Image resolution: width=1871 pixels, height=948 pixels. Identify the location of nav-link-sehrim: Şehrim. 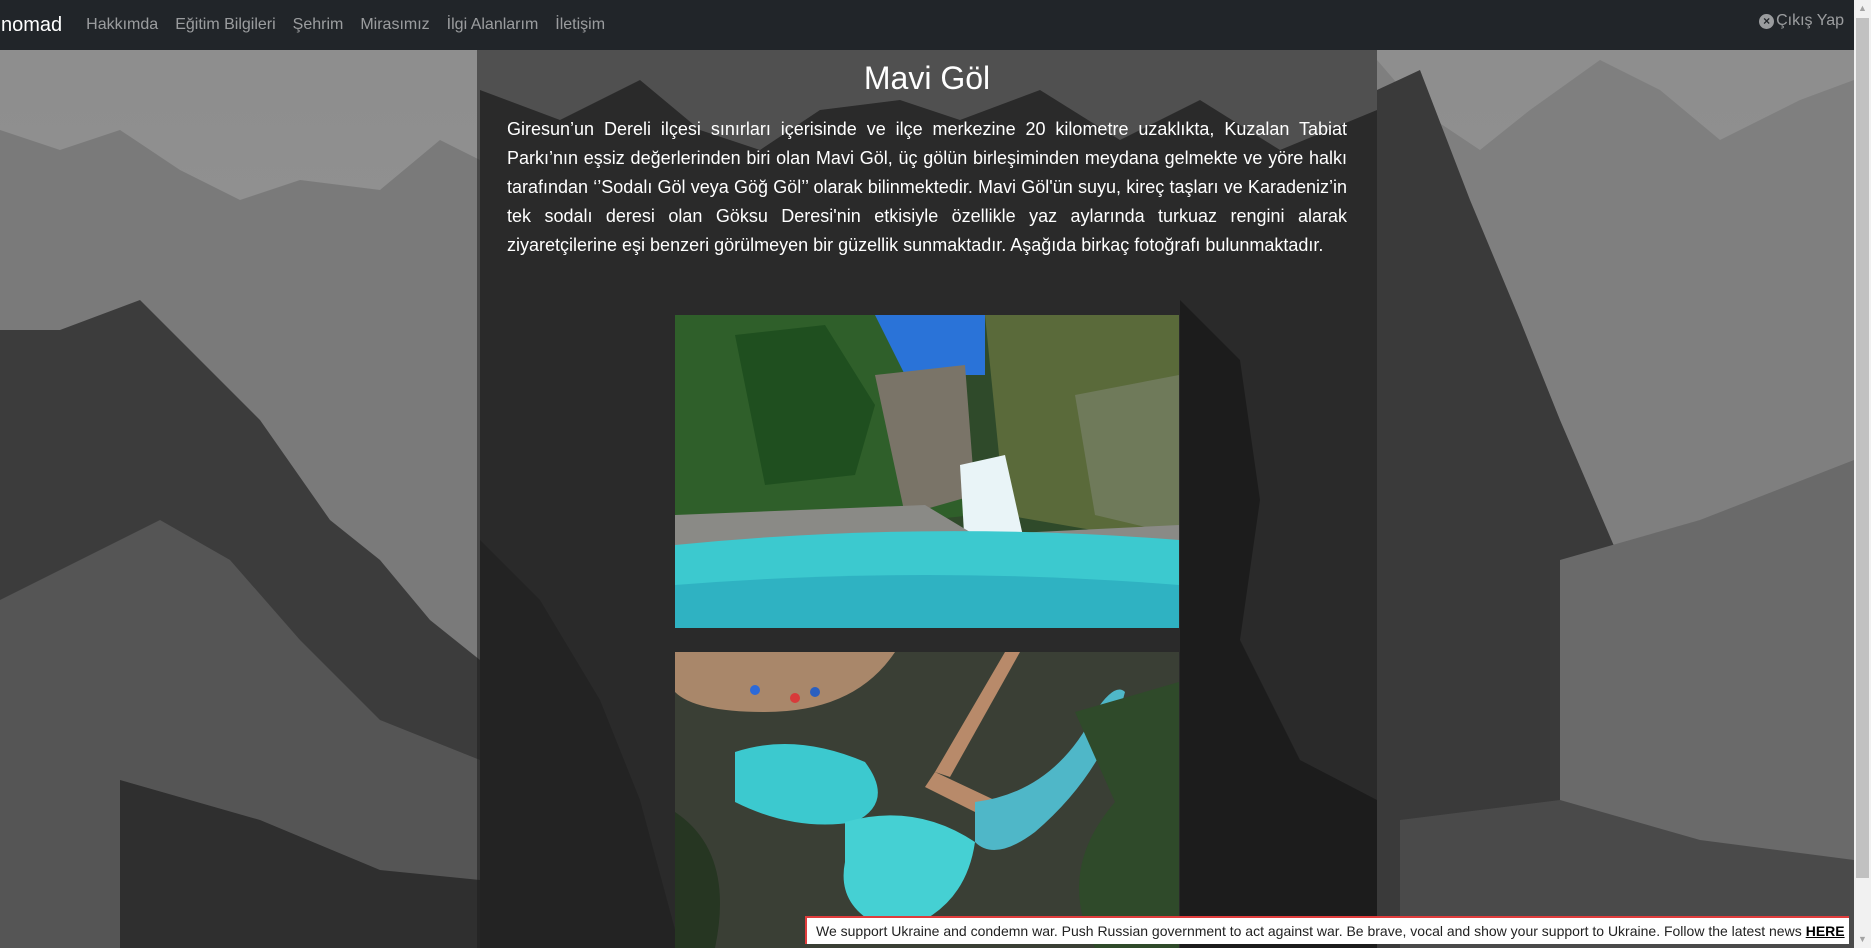
(318, 25).